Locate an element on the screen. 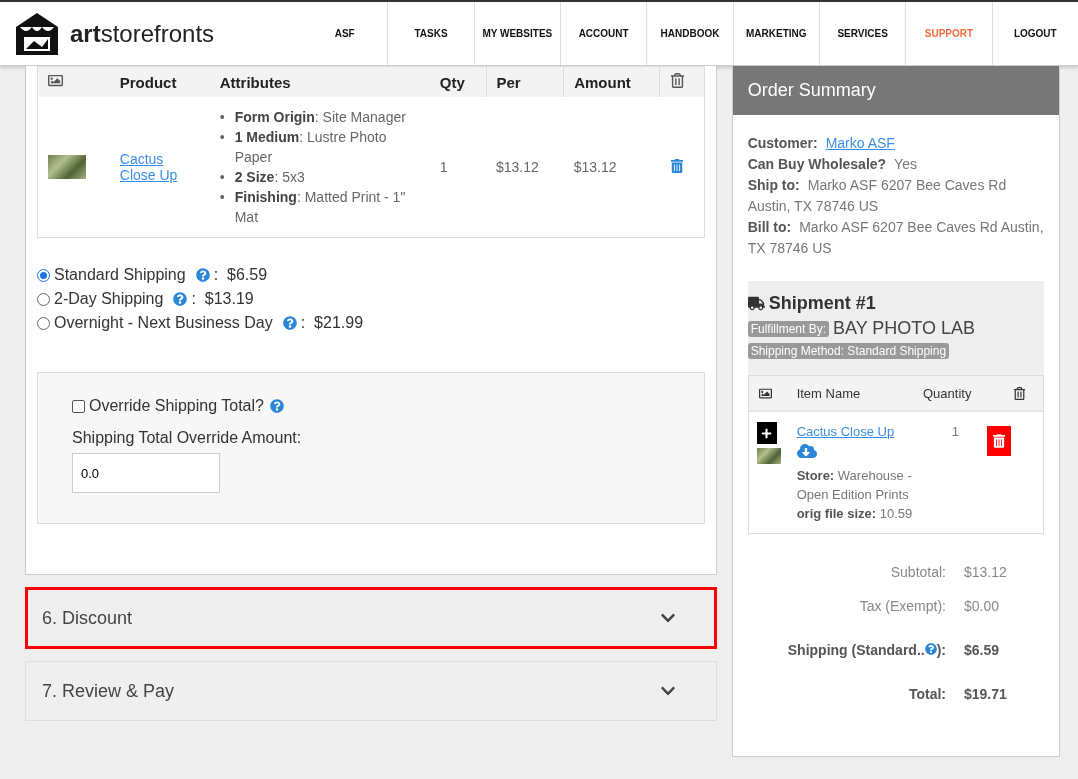 This screenshot has width=1078, height=779. total-value: $13.12 is located at coordinates (986, 572).